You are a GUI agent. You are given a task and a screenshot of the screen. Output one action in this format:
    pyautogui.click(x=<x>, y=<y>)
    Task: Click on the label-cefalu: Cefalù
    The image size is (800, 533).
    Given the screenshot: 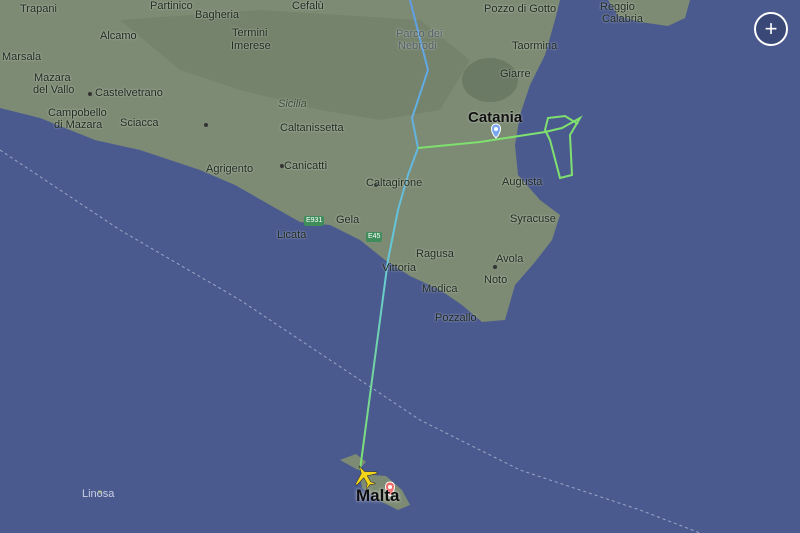 What is the action you would take?
    pyautogui.click(x=308, y=6)
    